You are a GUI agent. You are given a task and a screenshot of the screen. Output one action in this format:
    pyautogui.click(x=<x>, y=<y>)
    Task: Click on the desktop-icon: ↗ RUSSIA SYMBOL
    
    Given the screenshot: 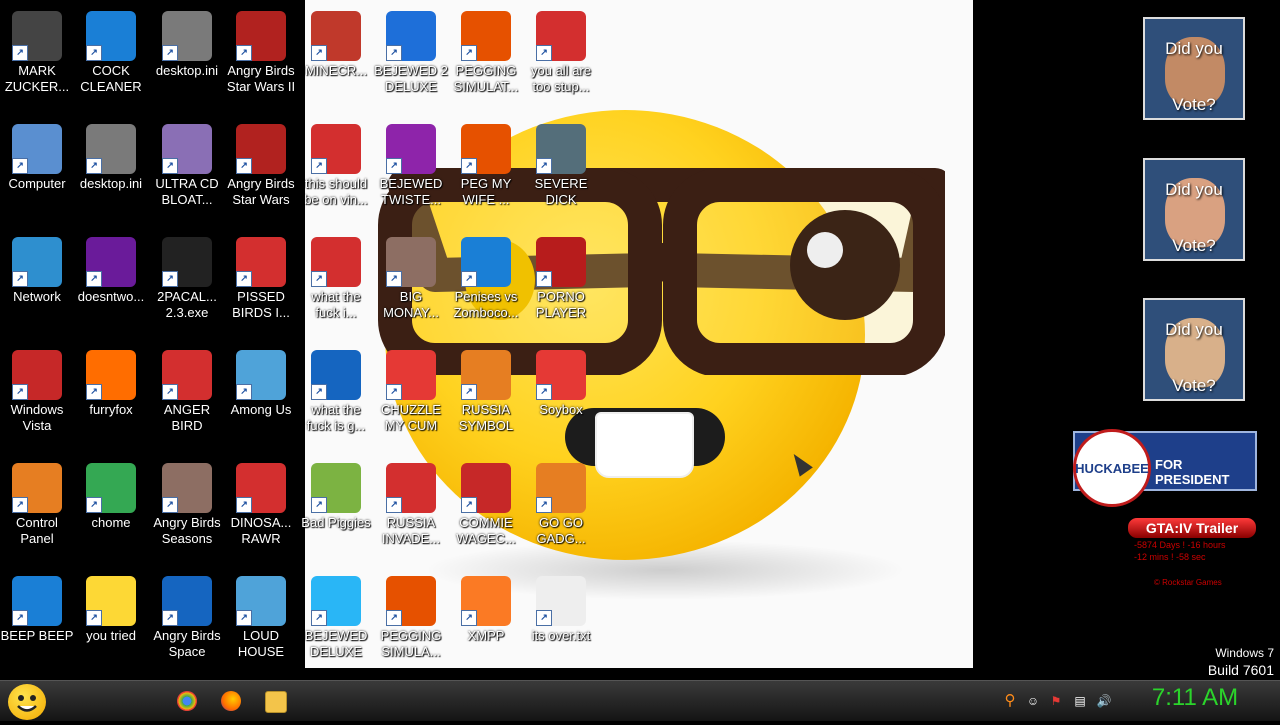 What is the action you would take?
    pyautogui.click(x=486, y=389)
    